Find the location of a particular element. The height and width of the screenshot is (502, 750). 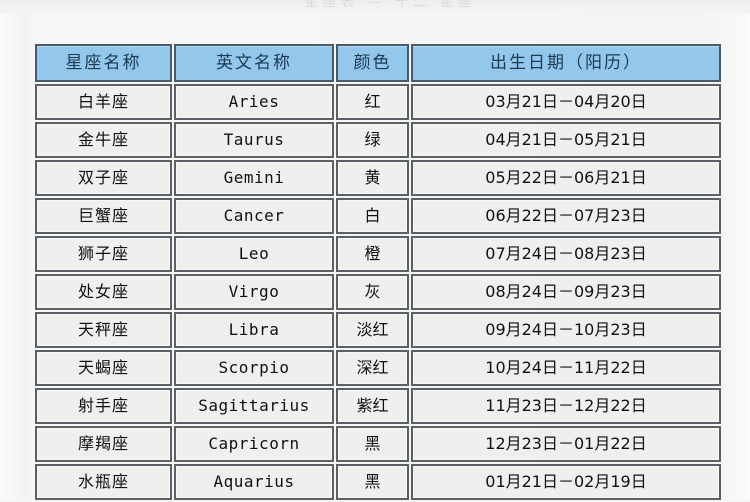

table-header-row: 星座名称 英文名称 颜色 出生日期（阳历） is located at coordinates (378, 63).